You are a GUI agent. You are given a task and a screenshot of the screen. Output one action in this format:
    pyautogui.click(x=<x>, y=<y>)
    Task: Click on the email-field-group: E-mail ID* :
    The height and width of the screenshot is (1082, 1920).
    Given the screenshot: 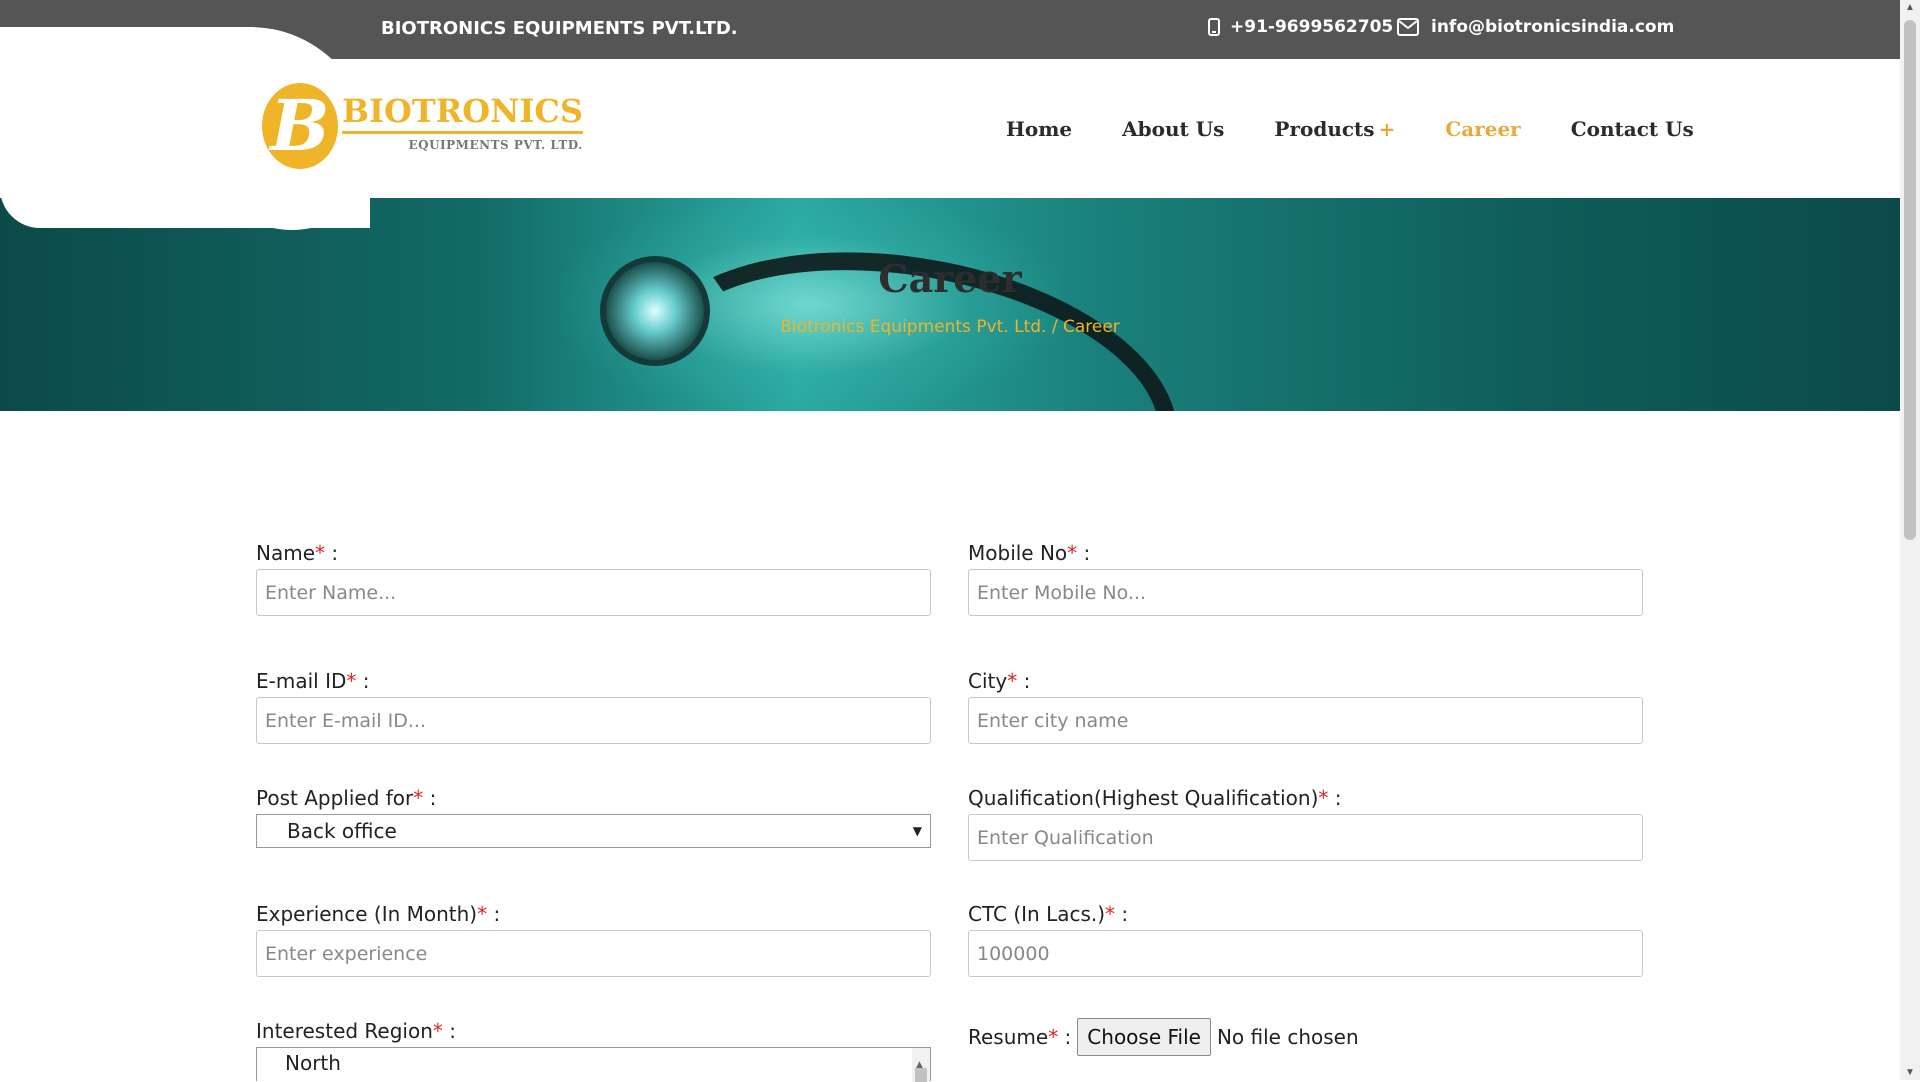 What is the action you would take?
    pyautogui.click(x=593, y=706)
    